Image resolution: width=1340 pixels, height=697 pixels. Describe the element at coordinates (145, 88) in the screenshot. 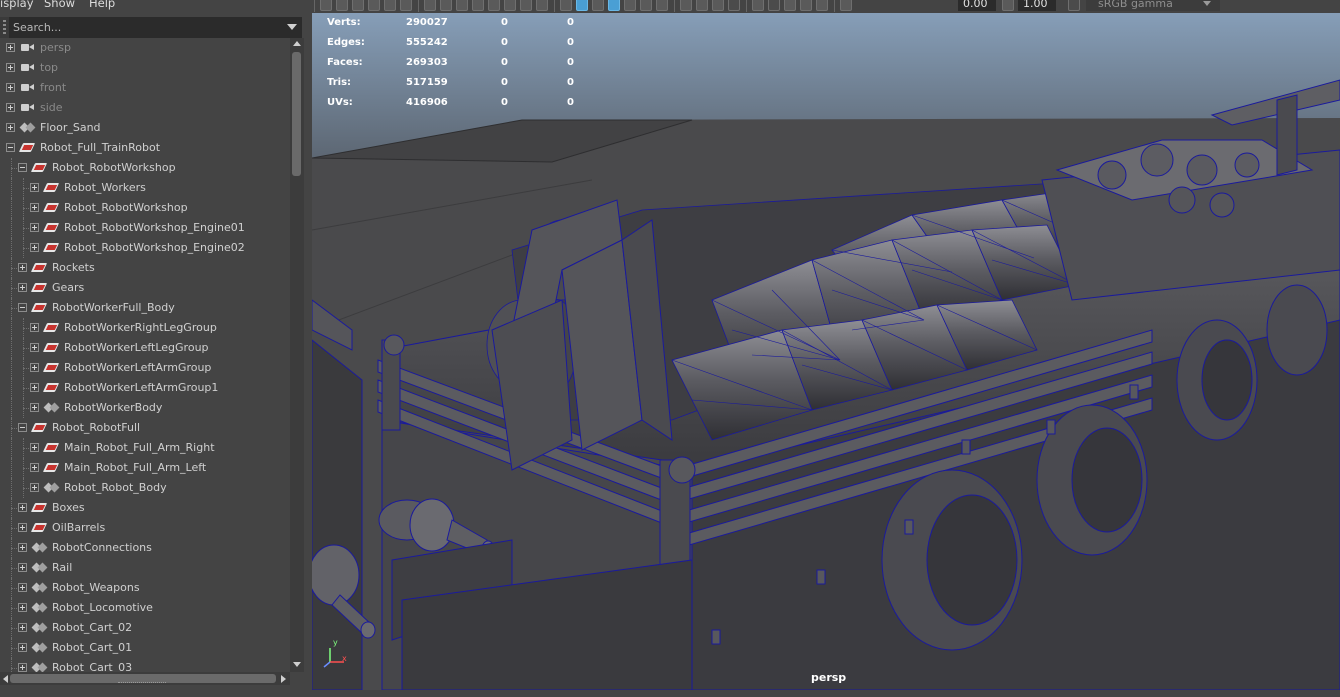

I see `outliner-item: front` at that location.